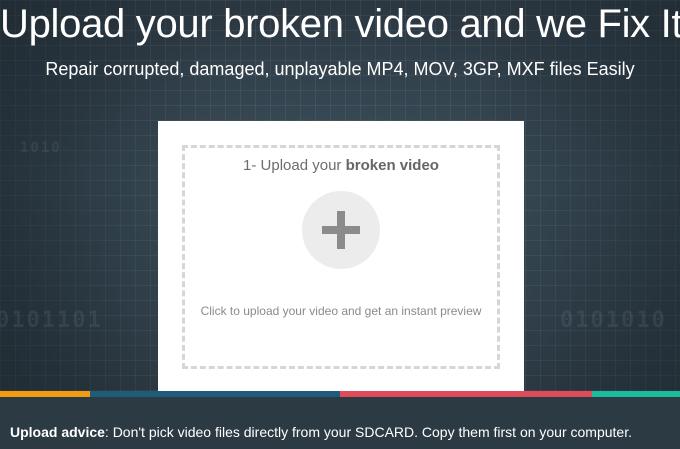  Describe the element at coordinates (613, 320) in the screenshot. I see `binary-decoration-right: 0101010` at that location.